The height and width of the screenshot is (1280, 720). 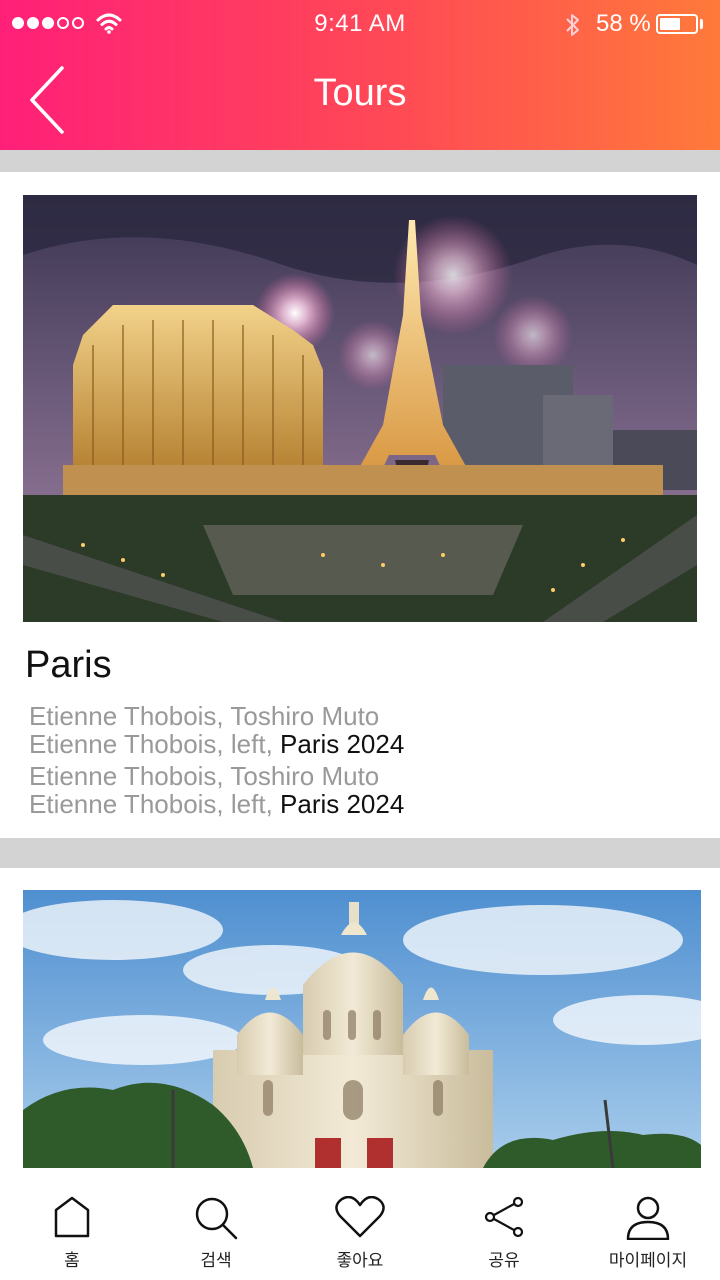 I want to click on tab-label: 마이페이지, so click(x=648, y=1261).